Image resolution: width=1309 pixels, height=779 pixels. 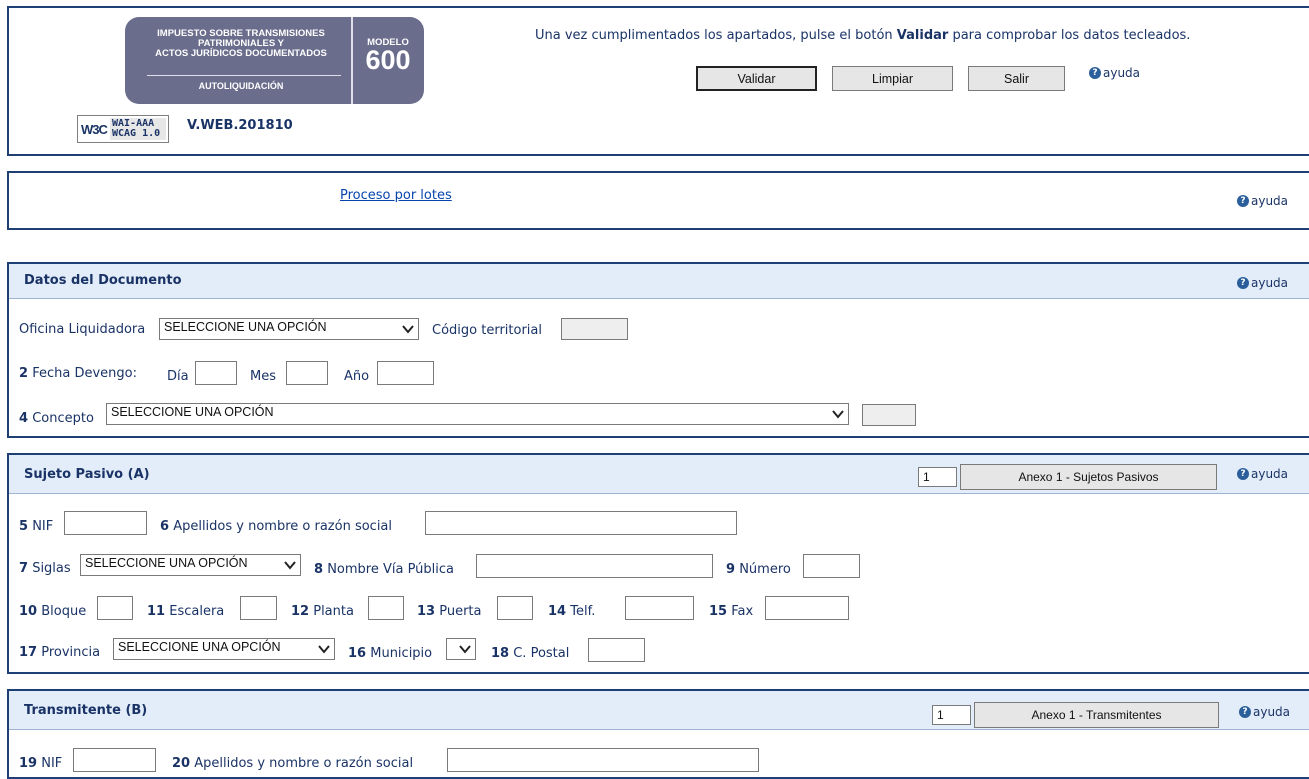 I want to click on nombre-via-input, so click(x=594, y=566).